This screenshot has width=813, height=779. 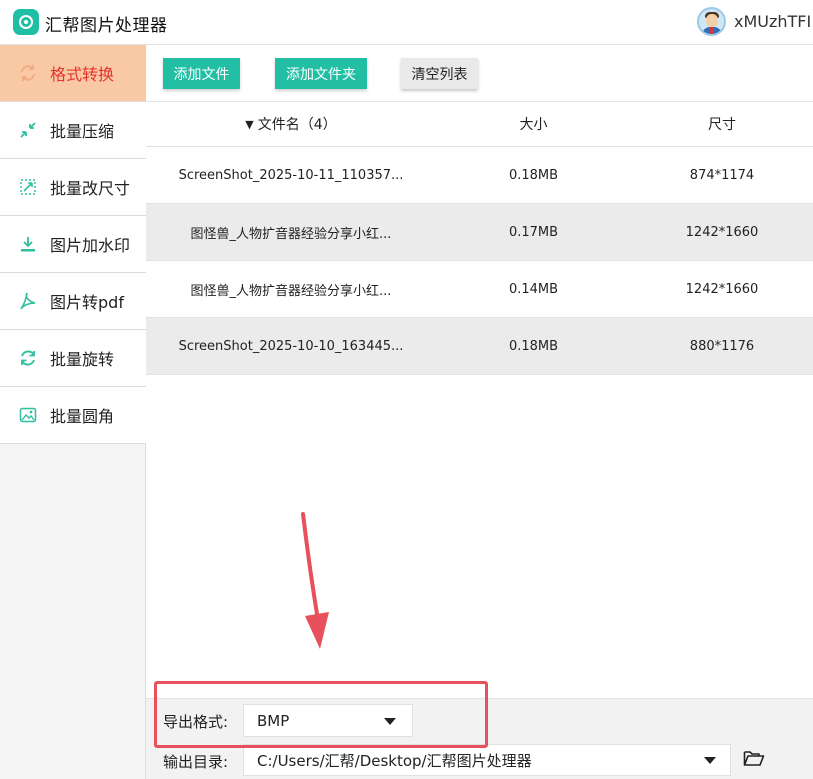 What do you see at coordinates (87, 302) in the screenshot?
I see `sidebar-item-label: 图片转pdf` at bounding box center [87, 302].